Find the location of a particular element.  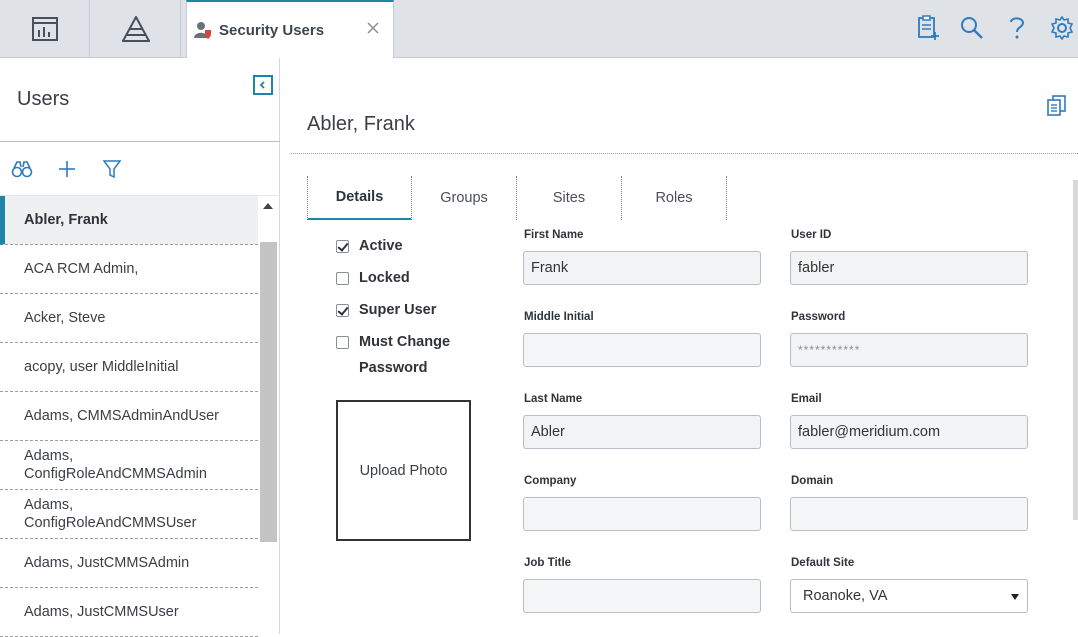

find-user-button is located at coordinates (22, 169).